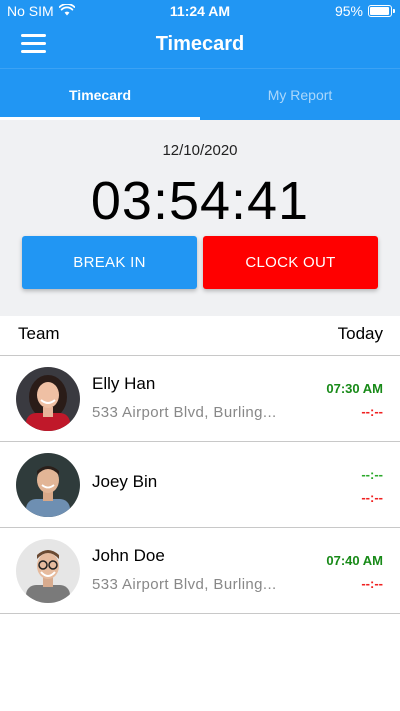 This screenshot has height=711, width=400. I want to click on app-bar: Timecard, so click(200, 45).